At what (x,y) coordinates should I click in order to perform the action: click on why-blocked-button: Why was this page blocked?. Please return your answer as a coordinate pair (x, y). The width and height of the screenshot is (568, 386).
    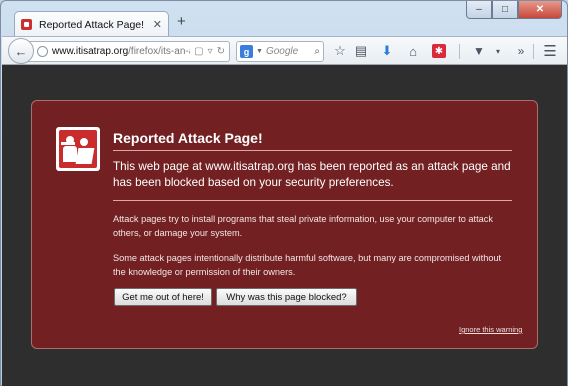
    Looking at the image, I should click on (286, 297).